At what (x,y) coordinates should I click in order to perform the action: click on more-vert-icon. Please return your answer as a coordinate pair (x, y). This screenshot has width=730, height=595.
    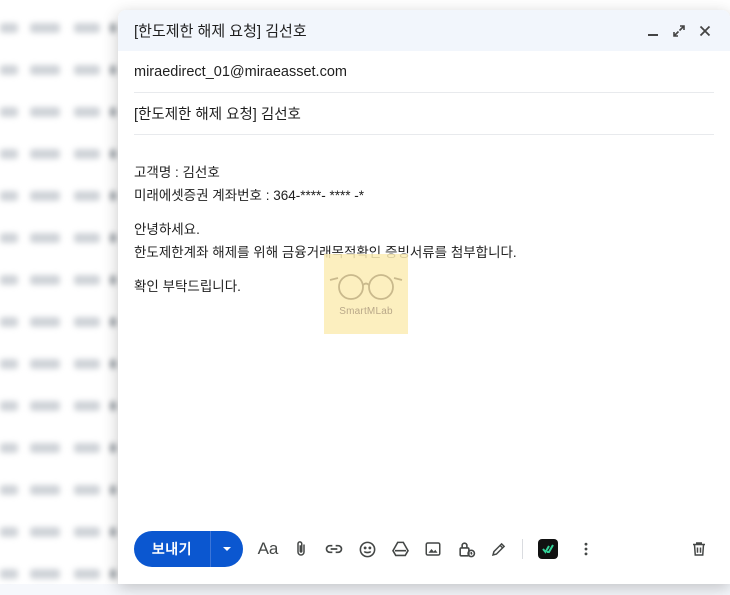
    Looking at the image, I should click on (586, 549).